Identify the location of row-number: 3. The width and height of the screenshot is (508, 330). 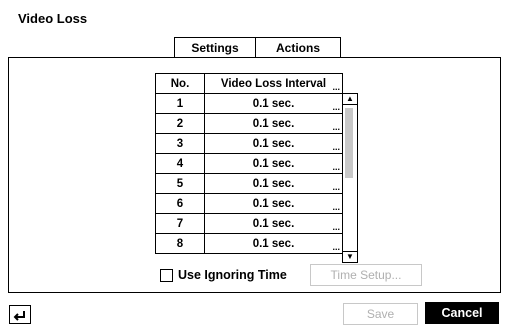
(180, 143).